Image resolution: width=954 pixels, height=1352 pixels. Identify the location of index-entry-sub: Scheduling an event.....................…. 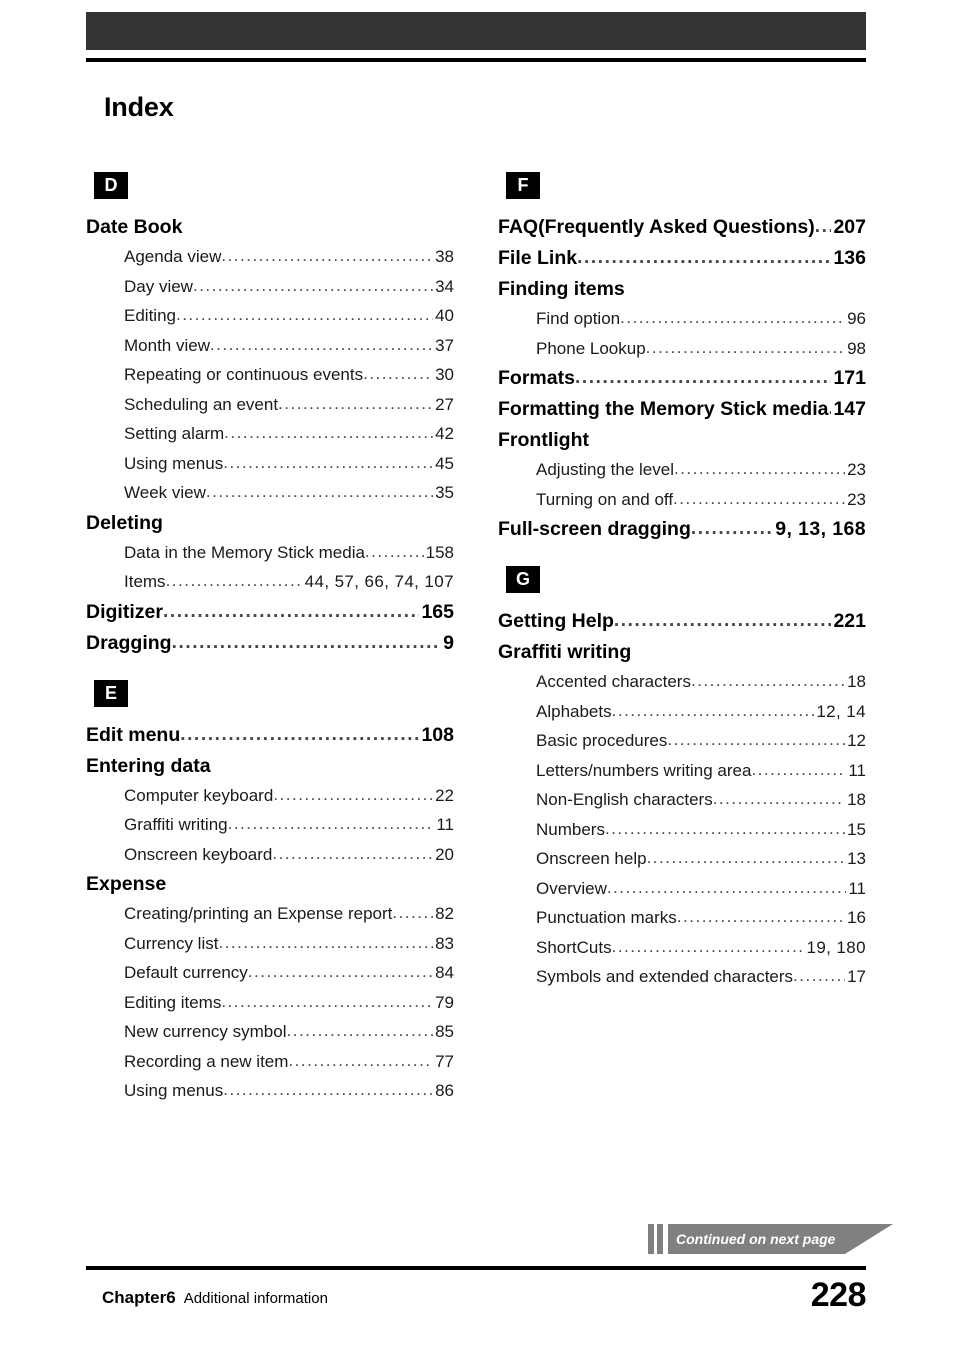
(270, 405).